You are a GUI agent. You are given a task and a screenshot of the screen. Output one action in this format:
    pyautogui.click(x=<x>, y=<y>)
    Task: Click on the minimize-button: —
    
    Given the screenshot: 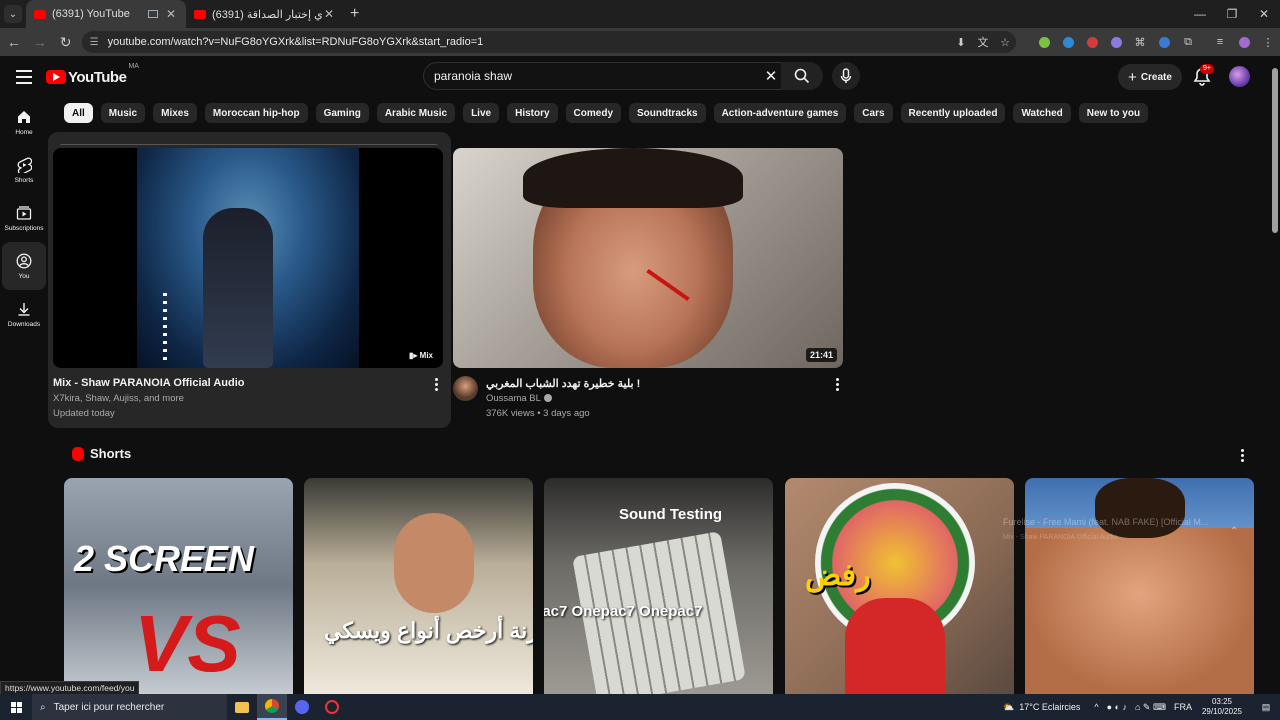 What is the action you would take?
    pyautogui.click(x=1200, y=14)
    